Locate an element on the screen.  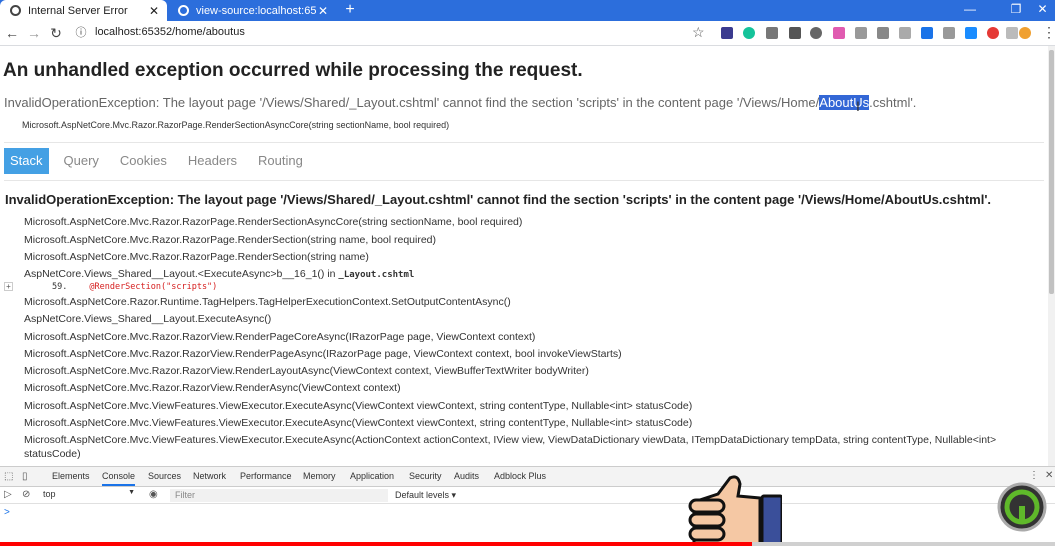
browser-tab-active: Internal Server Error ✕ is located at coordinates (83, 10).